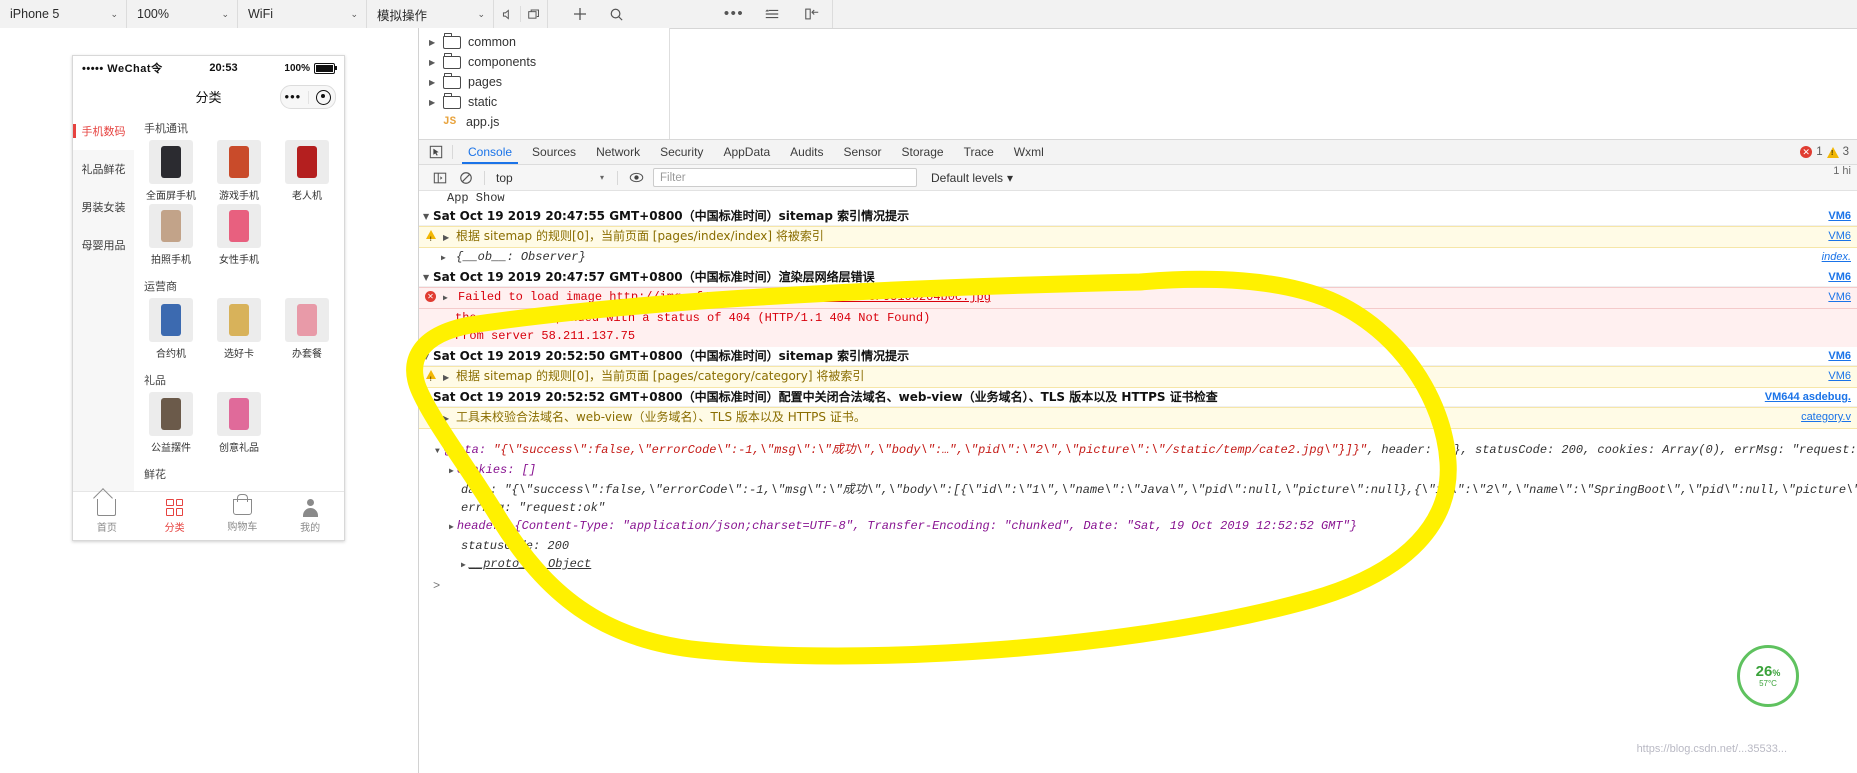  What do you see at coordinates (1842, 171) in the screenshot?
I see `hidden-messages-label: 1 hi` at bounding box center [1842, 171].